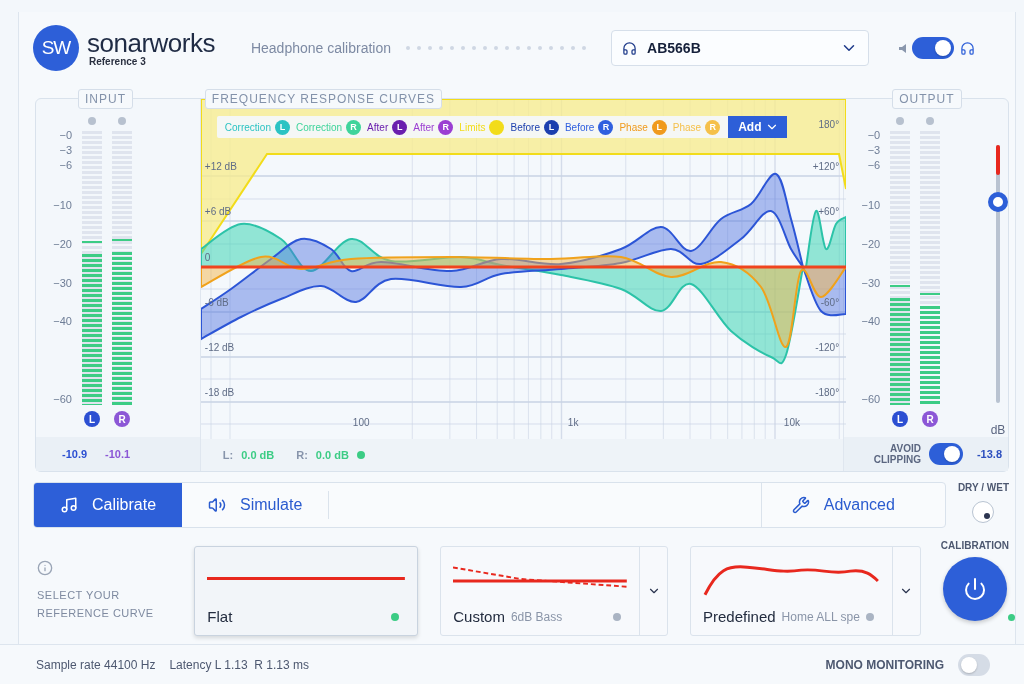 This screenshot has height=684, width=1024. Describe the element at coordinates (884, 664) in the screenshot. I see `mono-monitoring-label: MONO MONITORING` at that location.